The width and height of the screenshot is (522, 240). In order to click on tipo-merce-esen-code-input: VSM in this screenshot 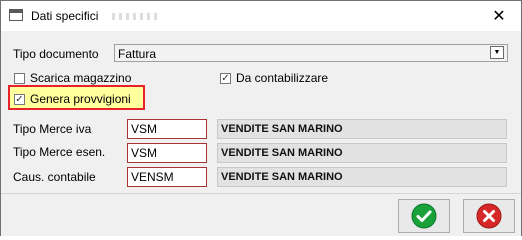, I will do `click(167, 153)`.